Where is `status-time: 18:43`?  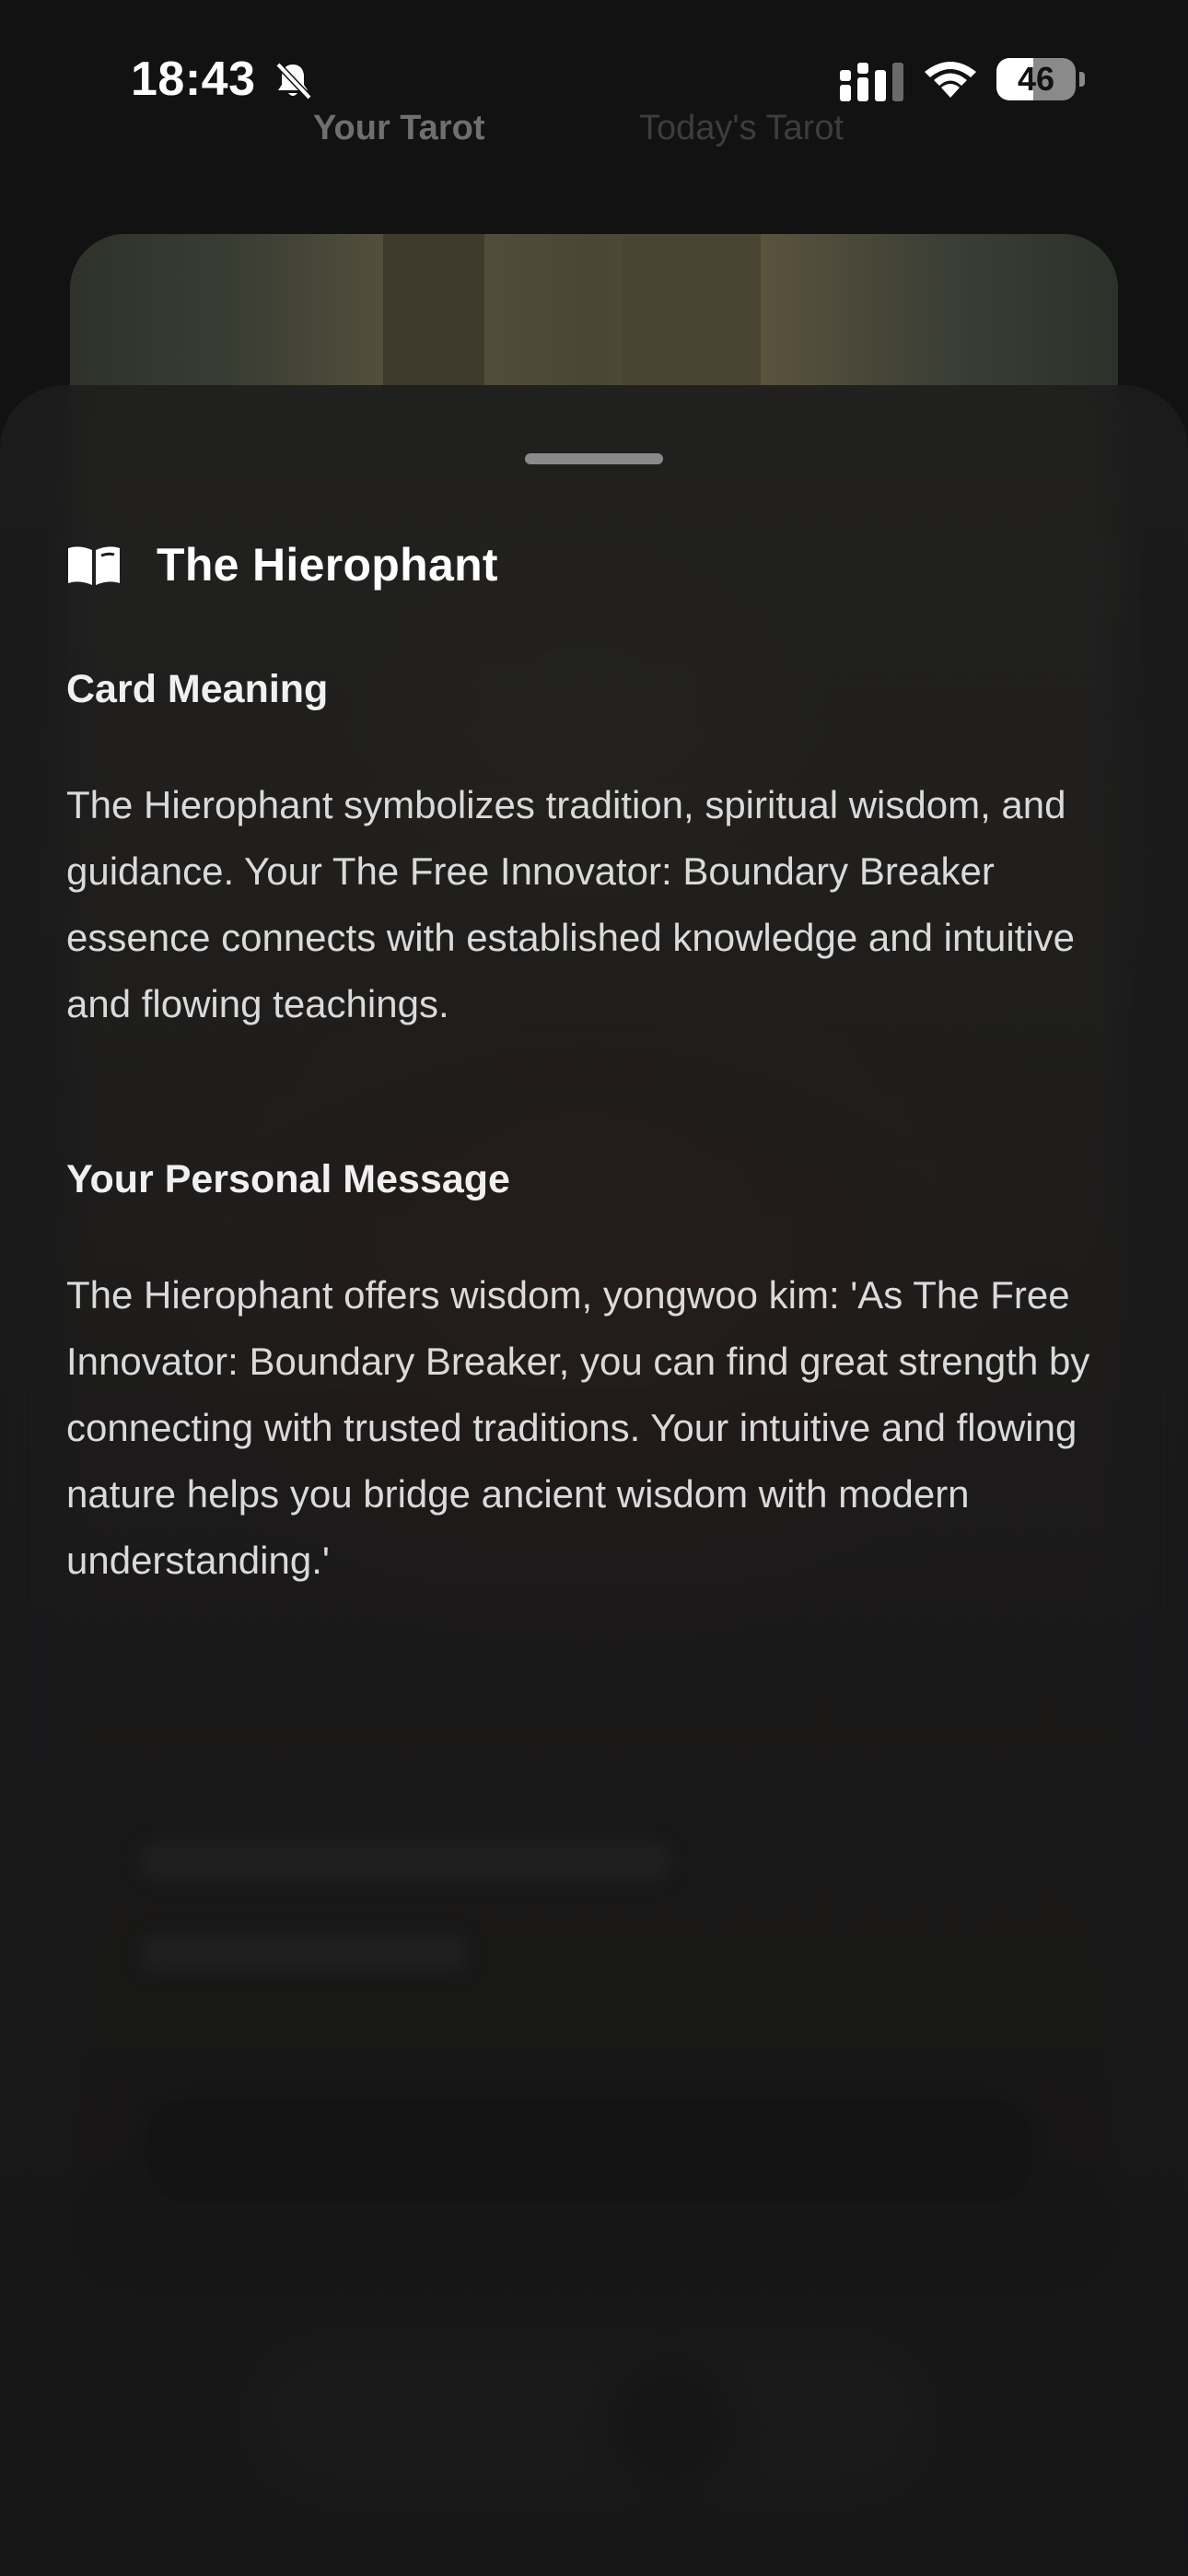 status-time: 18:43 is located at coordinates (193, 79).